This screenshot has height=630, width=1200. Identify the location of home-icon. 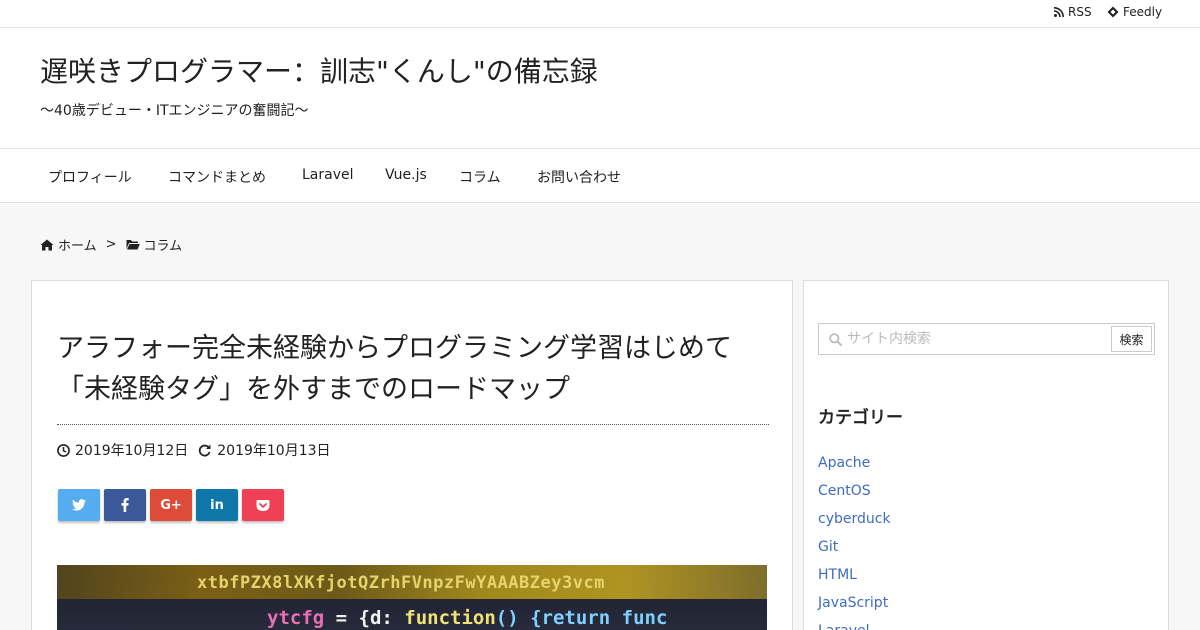
(47, 244).